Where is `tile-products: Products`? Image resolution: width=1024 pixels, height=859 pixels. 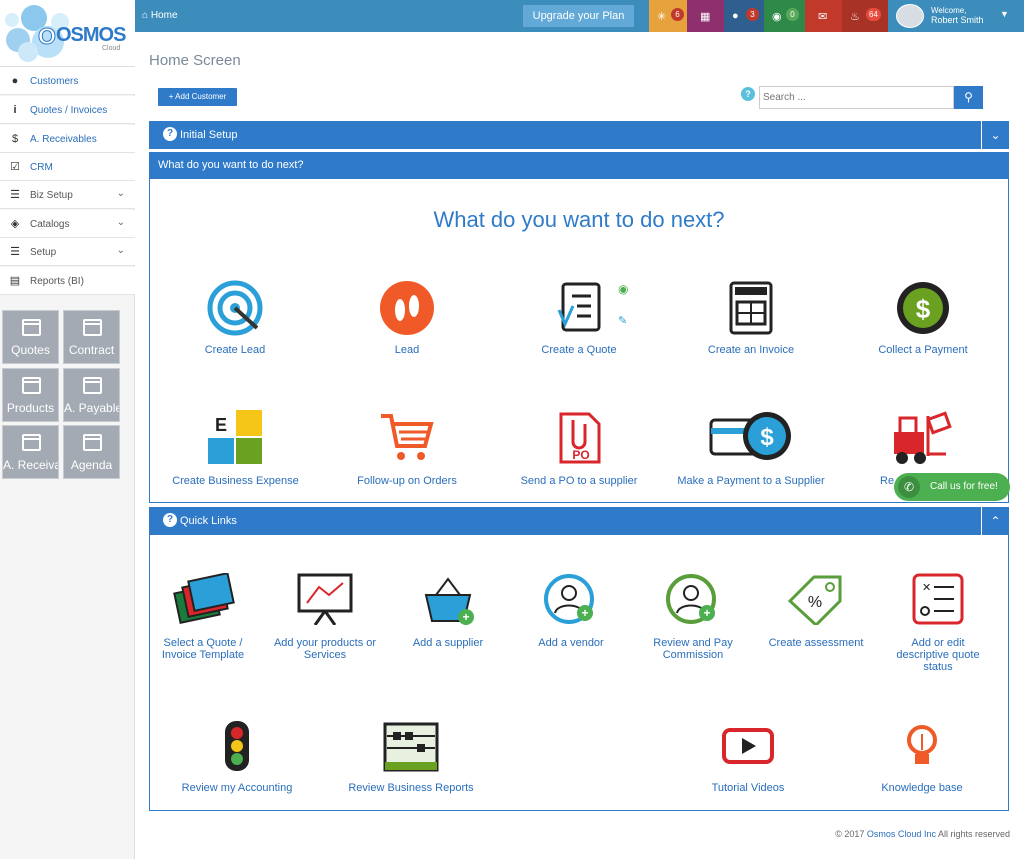
tile-products: Products is located at coordinates (30, 395).